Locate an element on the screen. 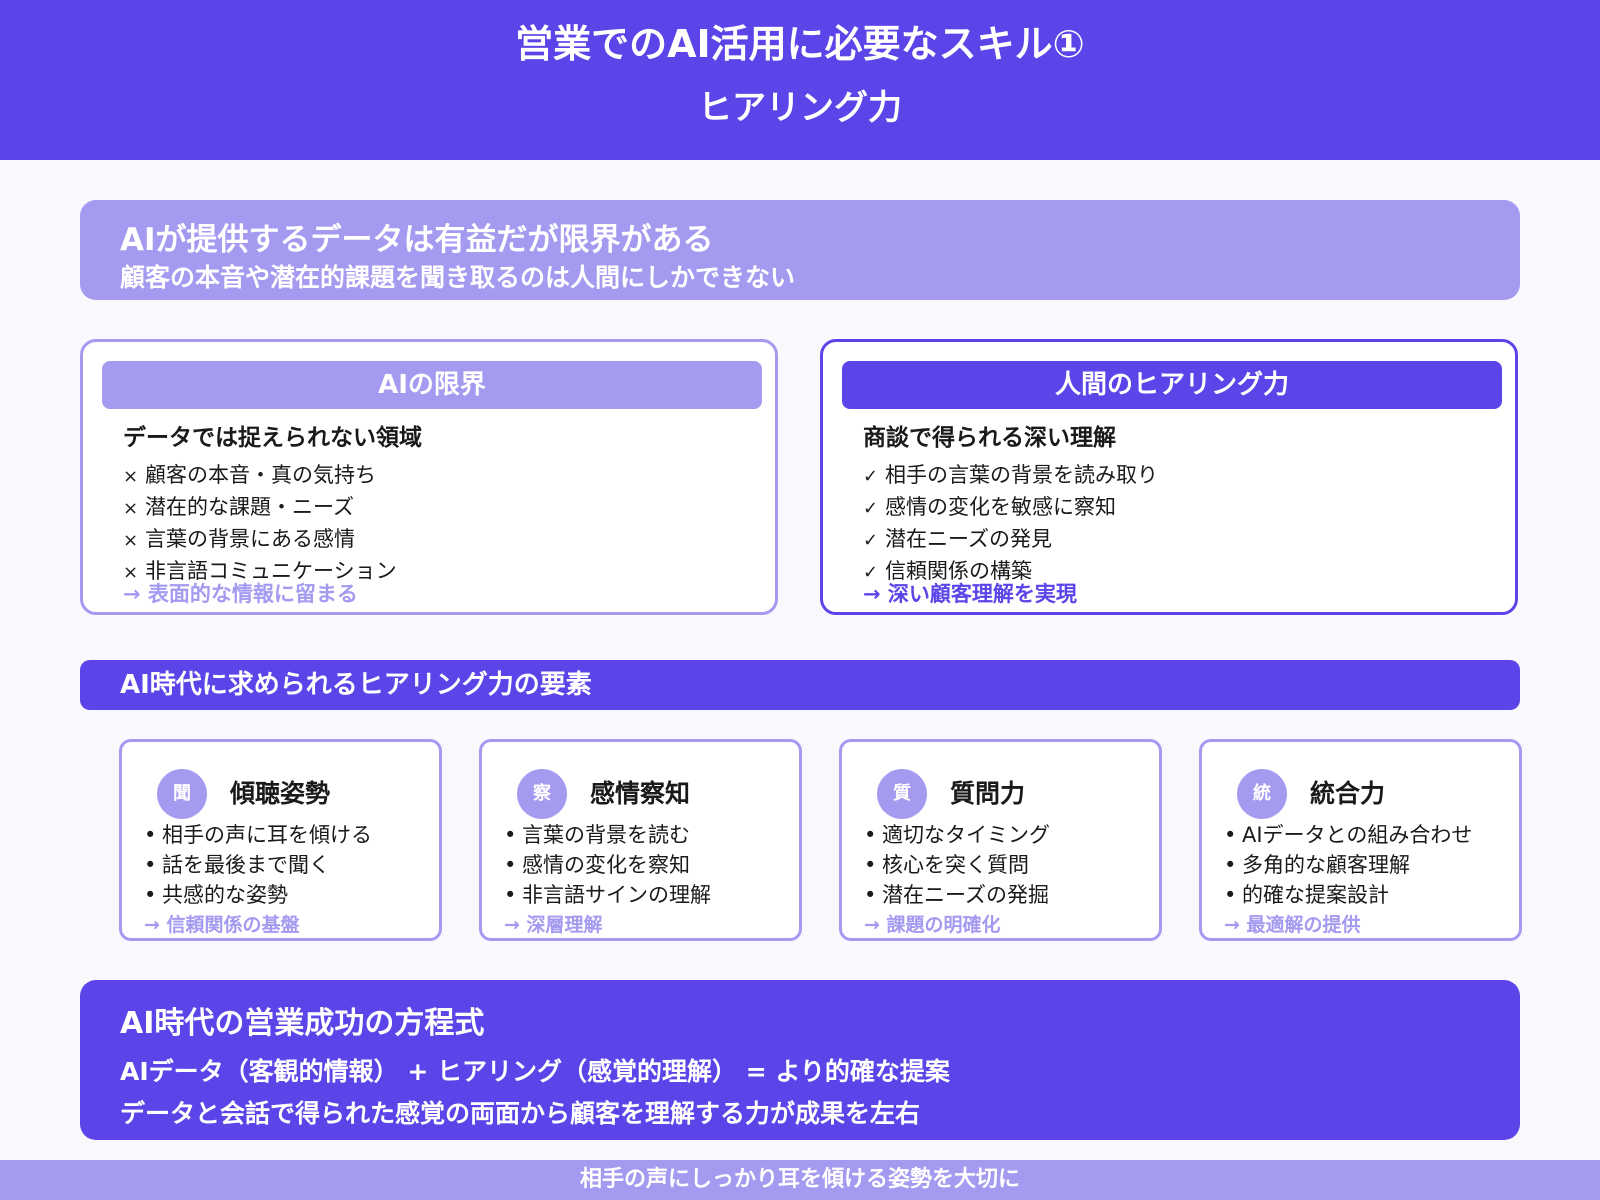 This screenshot has width=1600, height=1200. list-item: • 非言語サインの理解 is located at coordinates (607, 895).